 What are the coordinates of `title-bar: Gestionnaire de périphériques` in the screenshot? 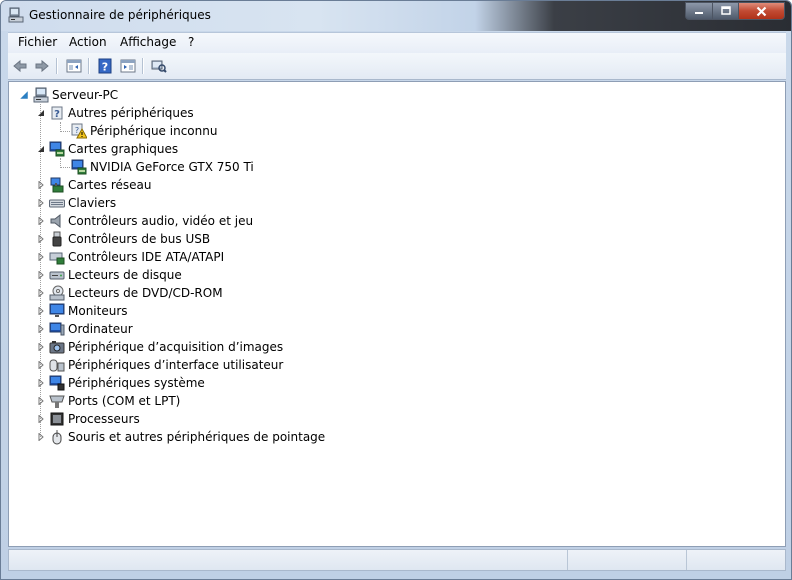 It's located at (396, 16).